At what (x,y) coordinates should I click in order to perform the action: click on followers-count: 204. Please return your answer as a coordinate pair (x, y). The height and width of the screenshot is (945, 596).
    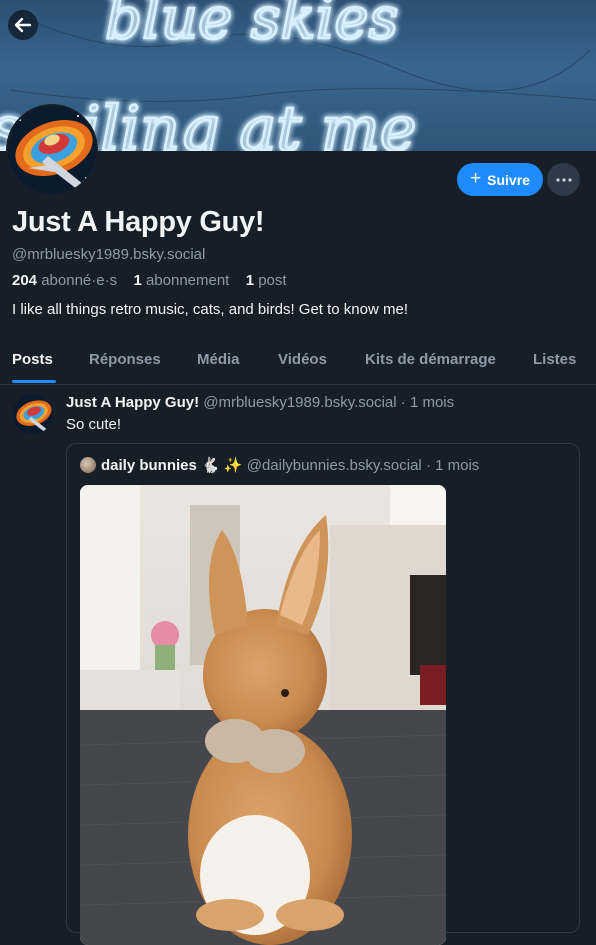
    Looking at the image, I should click on (25, 280).